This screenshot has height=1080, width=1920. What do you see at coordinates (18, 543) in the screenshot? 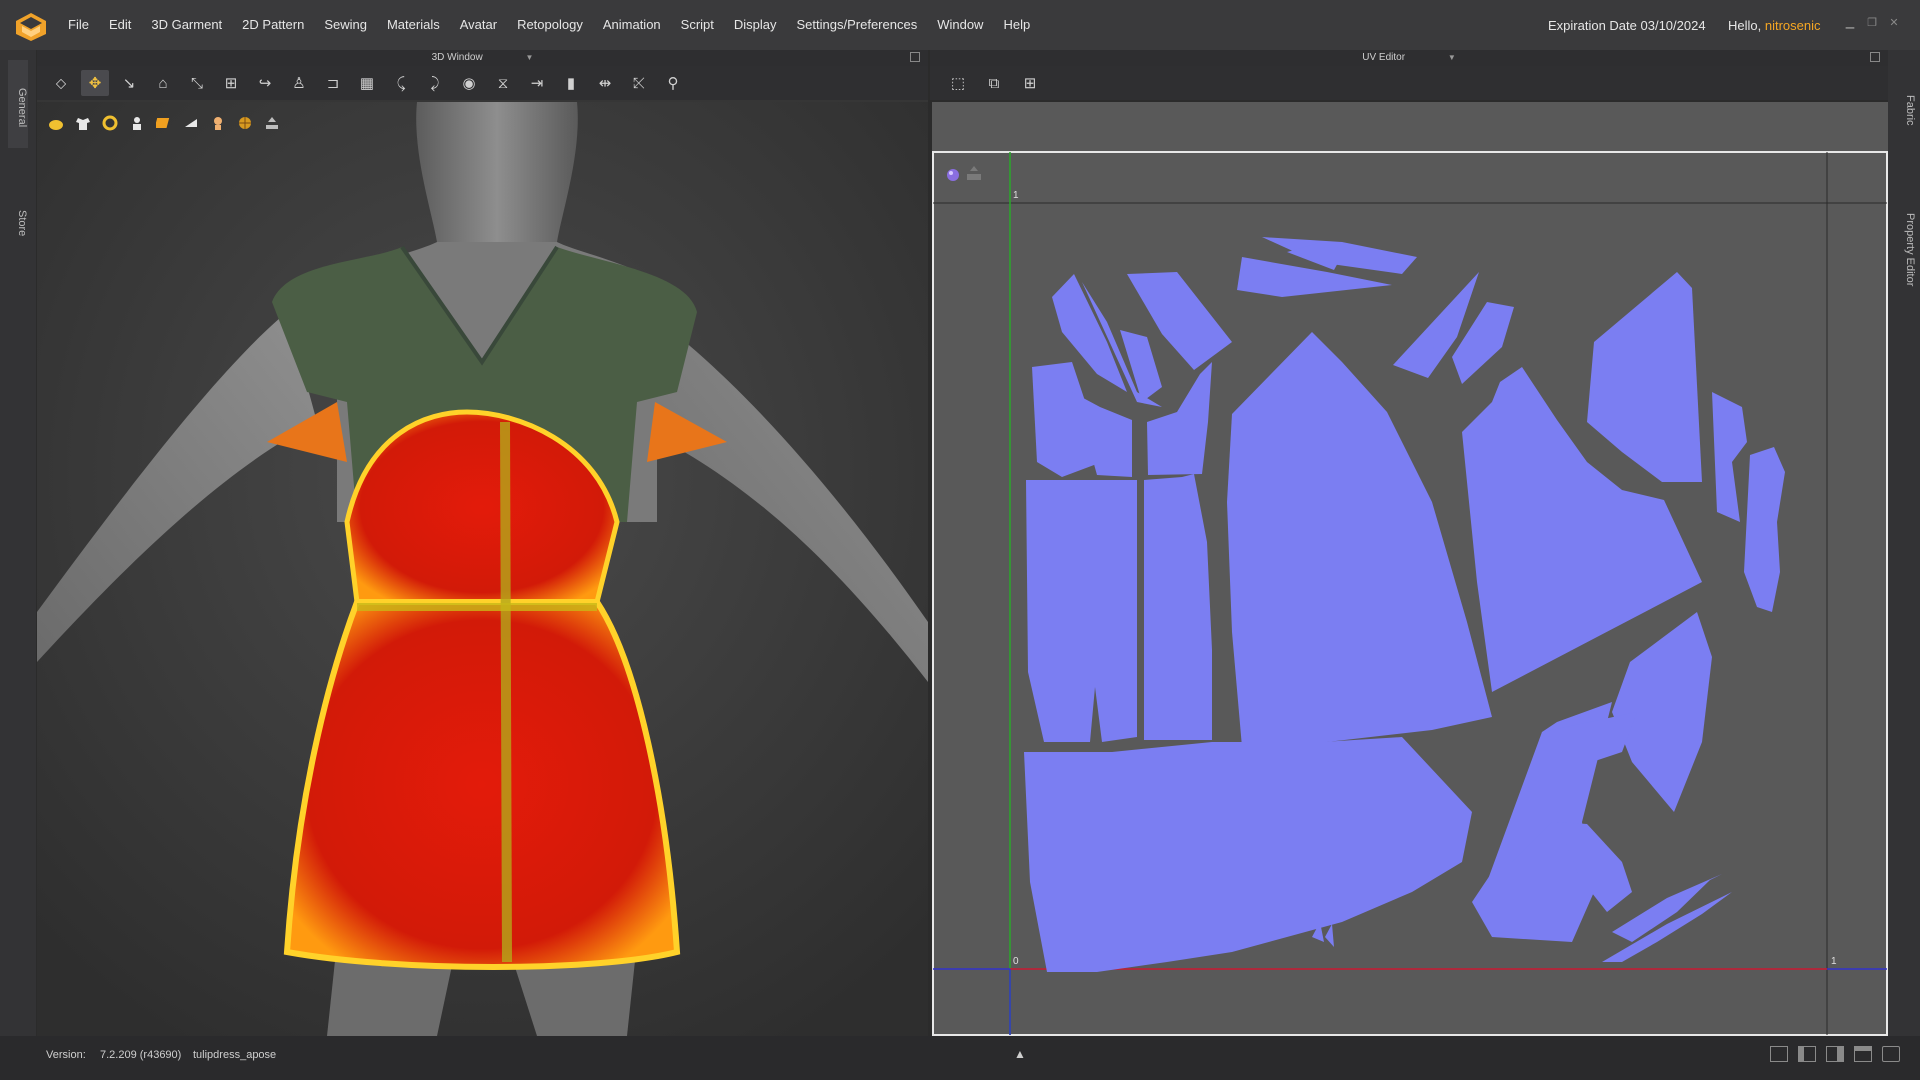
I see `left-tab-rail: General Store` at bounding box center [18, 543].